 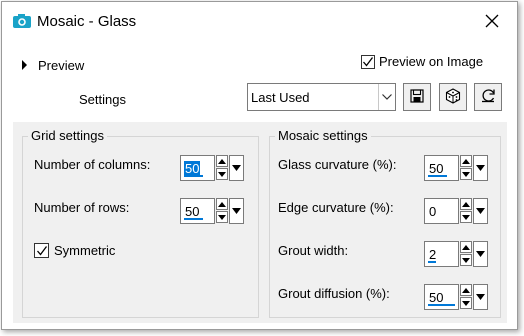 What do you see at coordinates (441, 211) in the screenshot?
I see `edge-curvature-input: 0` at bounding box center [441, 211].